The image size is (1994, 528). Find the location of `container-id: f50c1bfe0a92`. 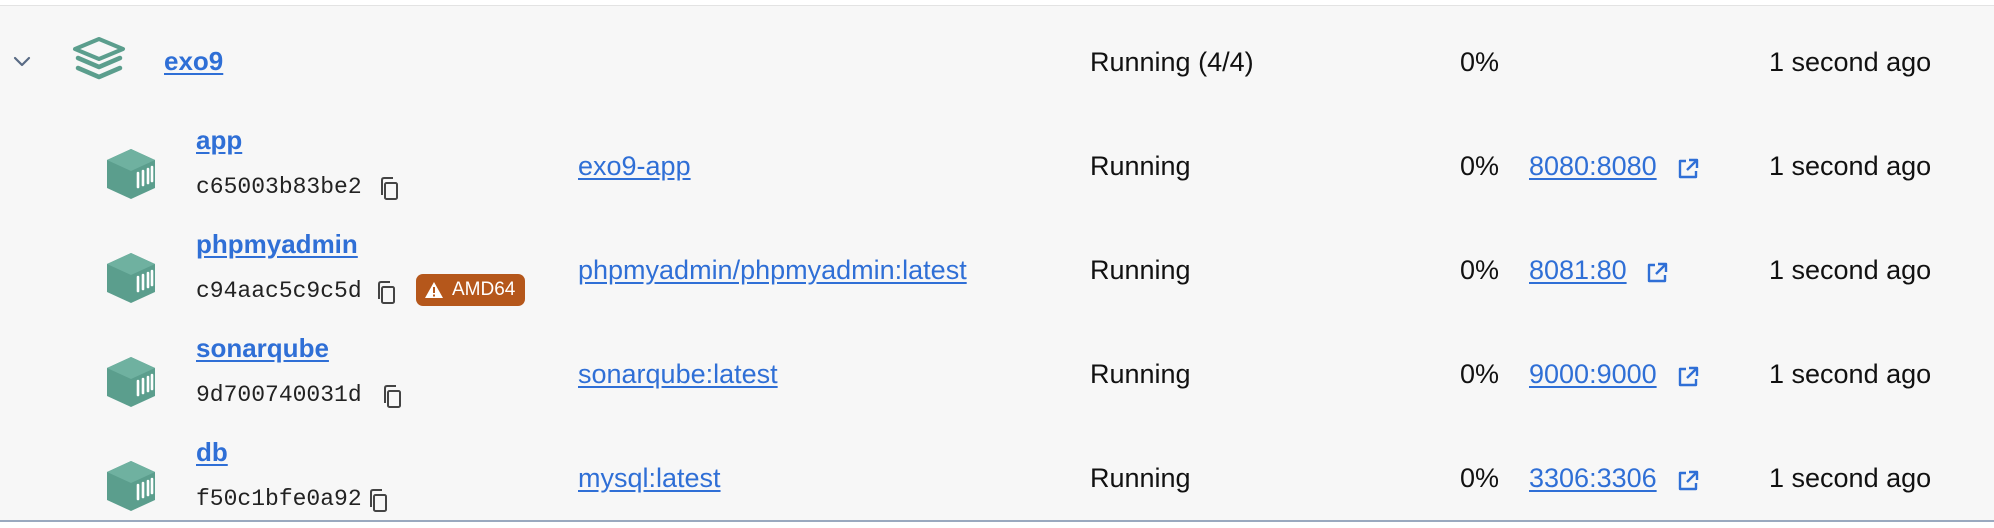

container-id: f50c1bfe0a92 is located at coordinates (279, 499).